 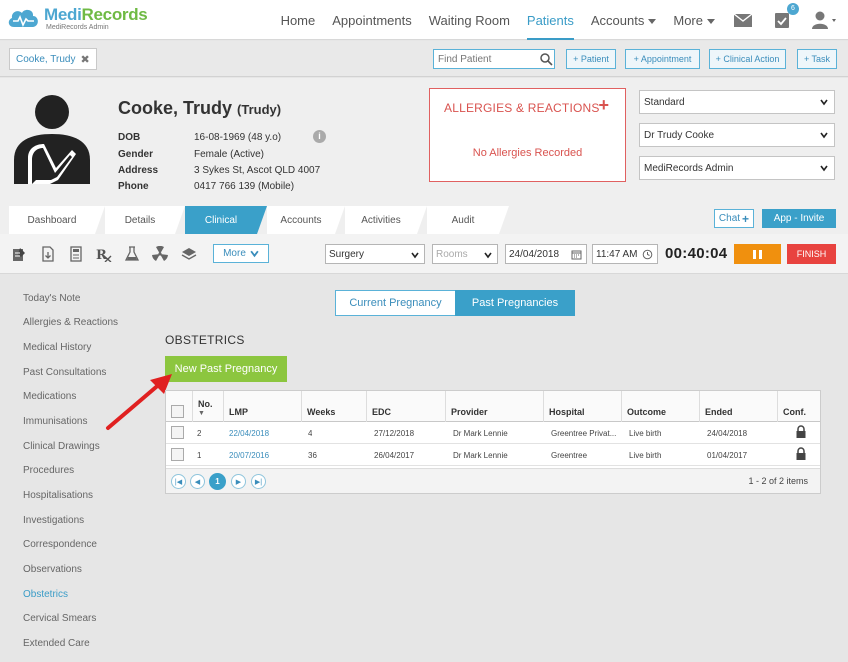 I want to click on pager-info: 1 - 2 of 2 items, so click(x=778, y=481).